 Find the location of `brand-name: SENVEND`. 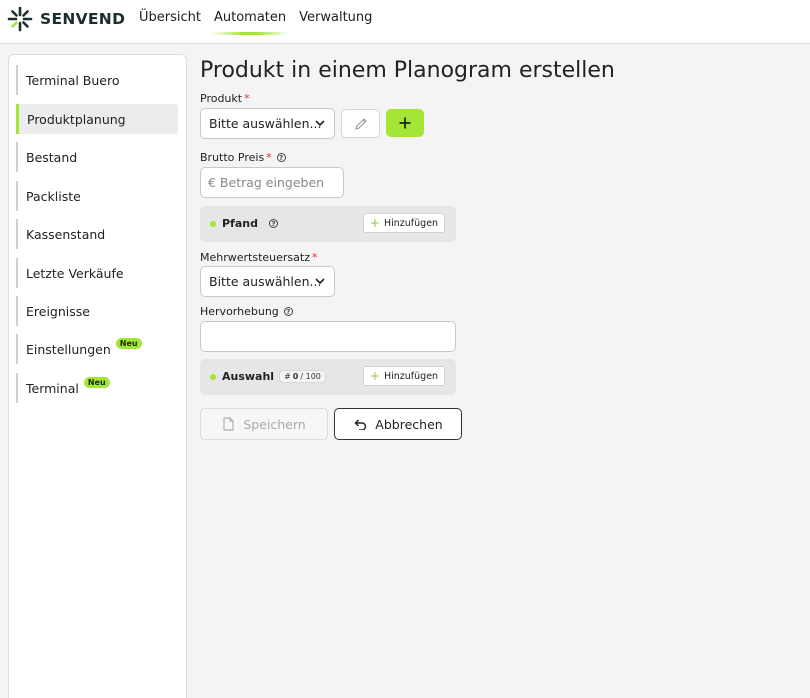

brand-name: SENVEND is located at coordinates (83, 19).